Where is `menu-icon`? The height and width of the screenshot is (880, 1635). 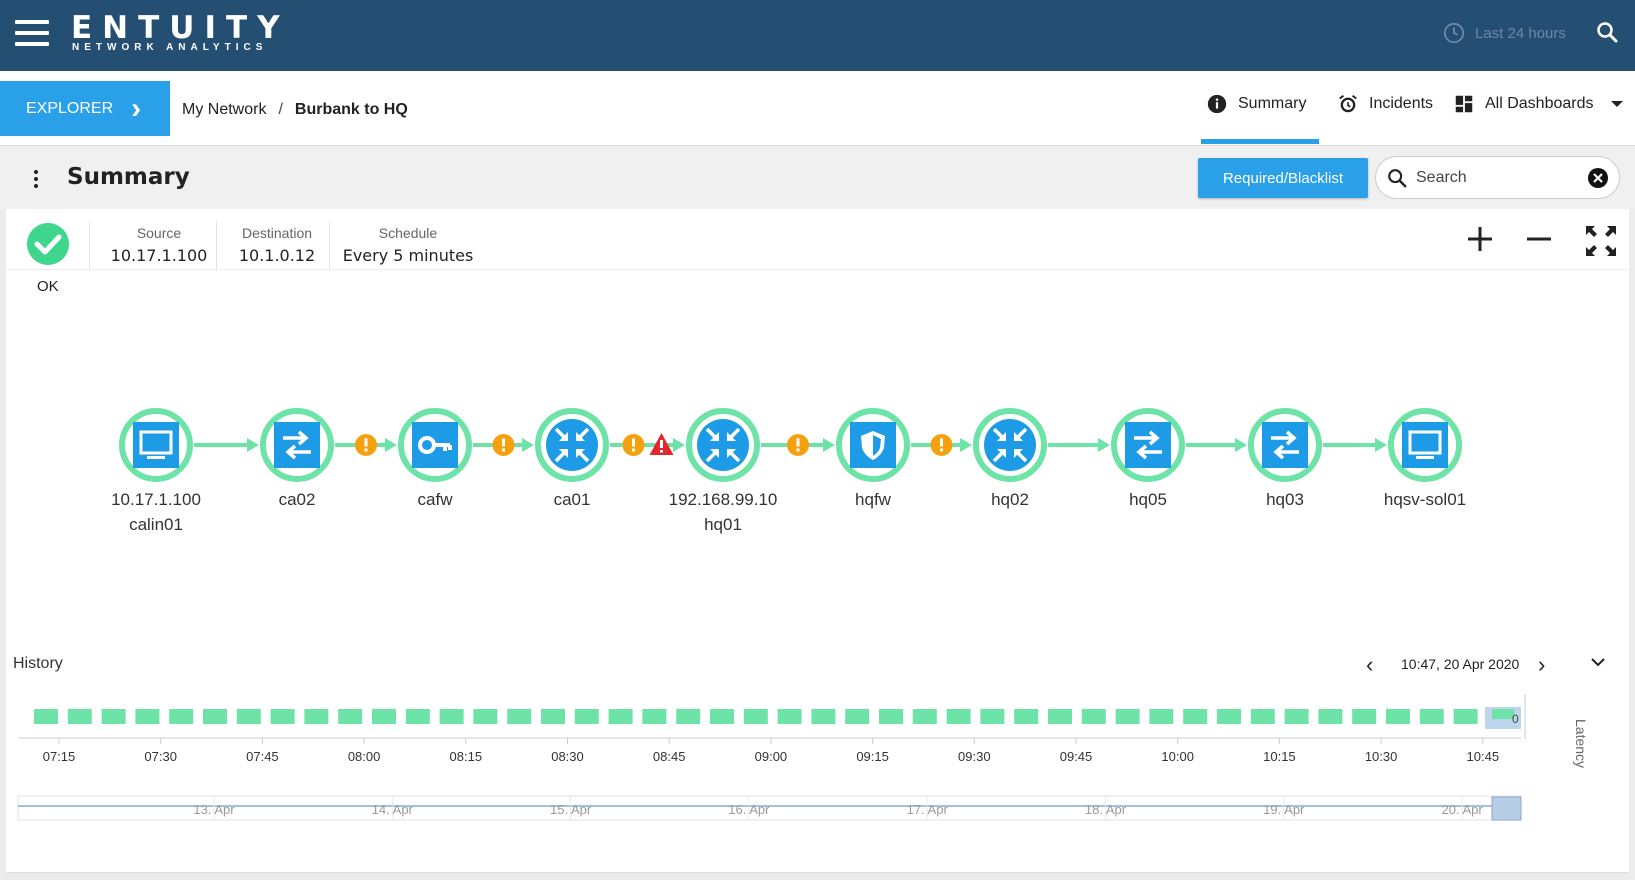 menu-icon is located at coordinates (32, 34).